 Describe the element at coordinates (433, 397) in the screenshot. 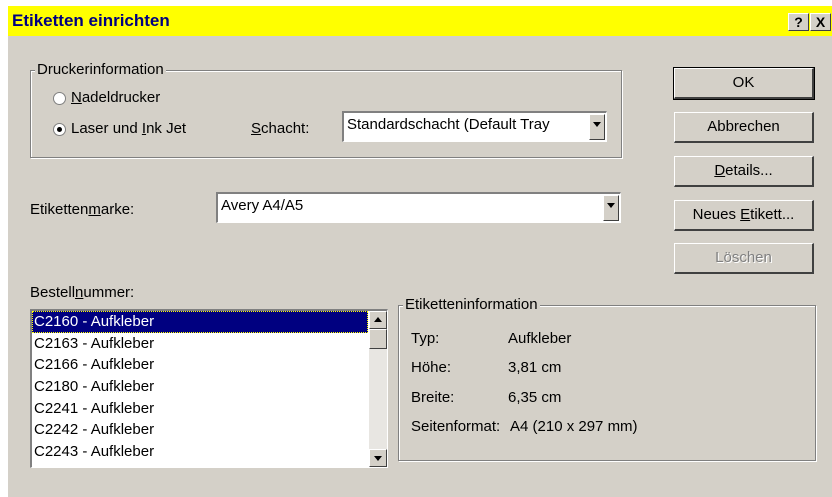

I see `width-label: Breite:` at that location.